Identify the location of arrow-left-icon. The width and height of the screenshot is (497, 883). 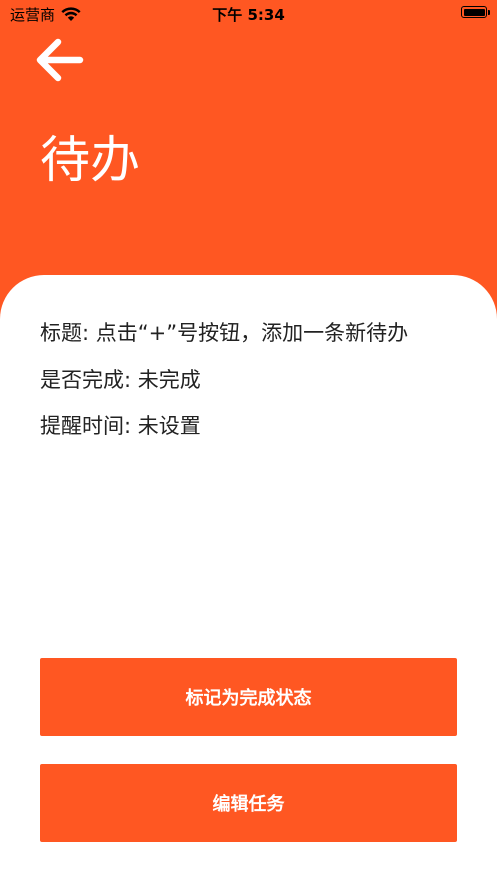
(60, 60).